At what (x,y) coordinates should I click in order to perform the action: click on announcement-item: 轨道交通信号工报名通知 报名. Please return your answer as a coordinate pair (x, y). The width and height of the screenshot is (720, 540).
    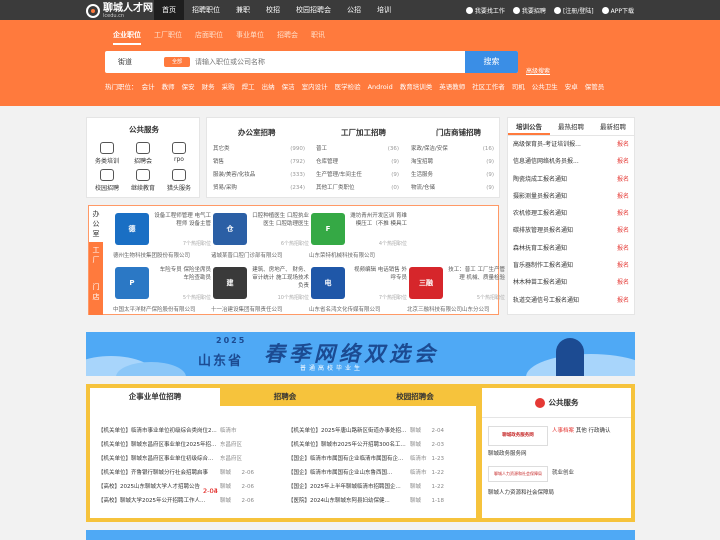
    Looking at the image, I should click on (571, 300).